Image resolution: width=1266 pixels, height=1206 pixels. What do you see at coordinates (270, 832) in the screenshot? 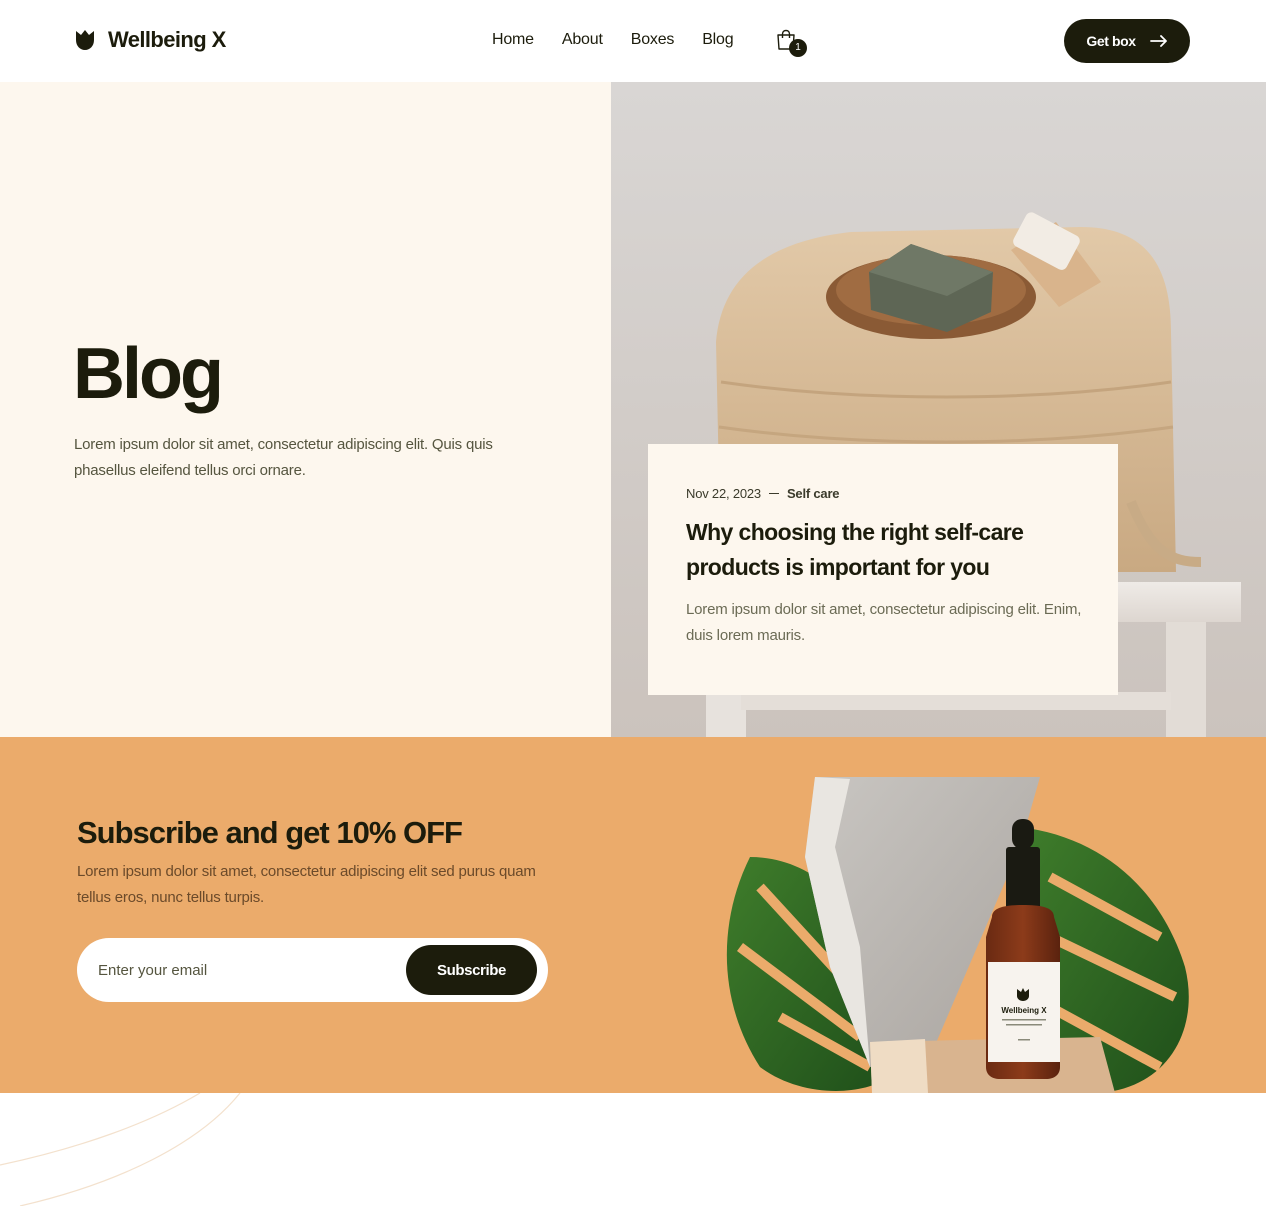
I see `subscribe-title: Subscribe and get 10% OFF` at bounding box center [270, 832].